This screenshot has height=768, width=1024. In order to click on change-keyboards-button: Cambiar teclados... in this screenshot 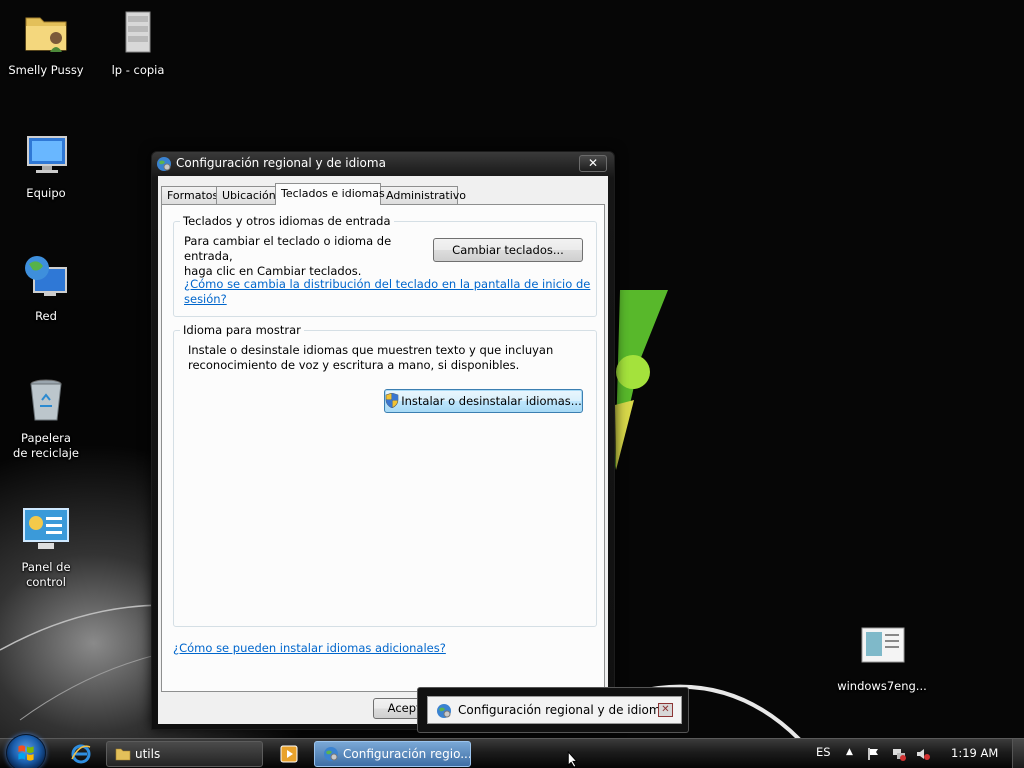, I will do `click(508, 250)`.